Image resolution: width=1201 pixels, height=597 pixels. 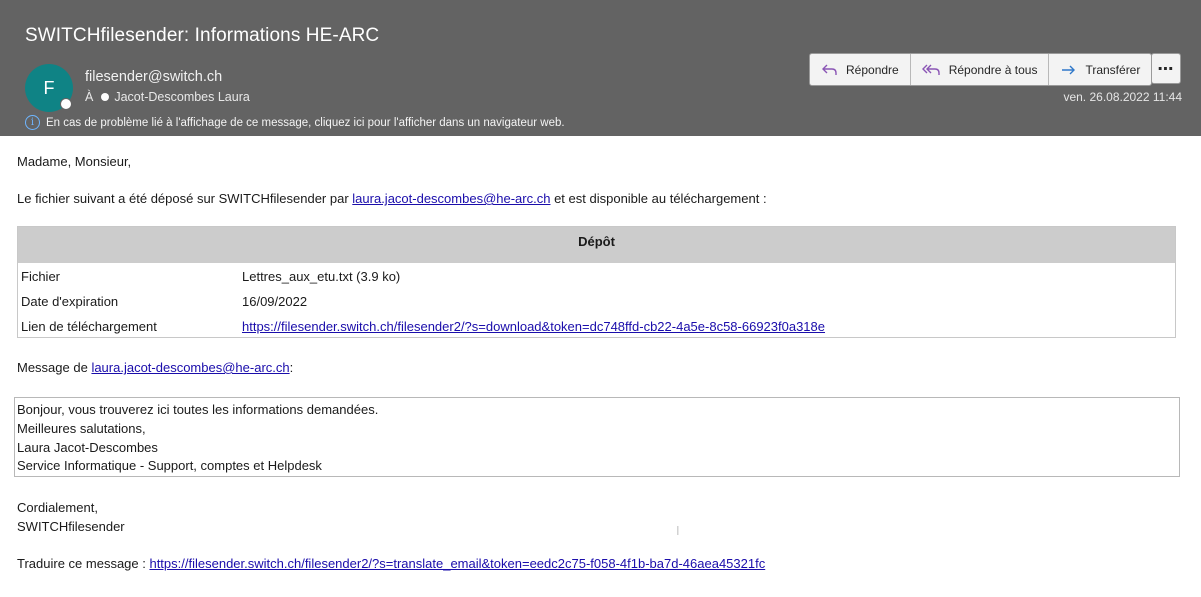 What do you see at coordinates (1113, 69) in the screenshot?
I see `forward-label: Transférer` at bounding box center [1113, 69].